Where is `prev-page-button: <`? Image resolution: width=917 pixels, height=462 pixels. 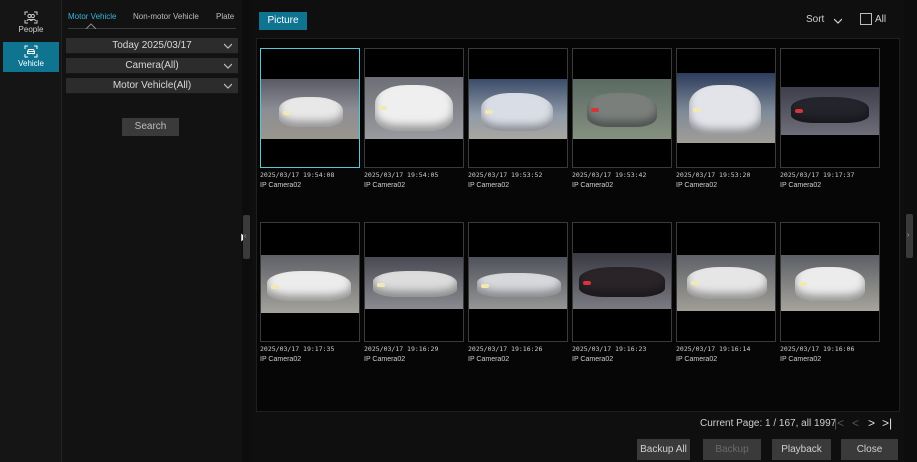
prev-page-button: < is located at coordinates (855, 423).